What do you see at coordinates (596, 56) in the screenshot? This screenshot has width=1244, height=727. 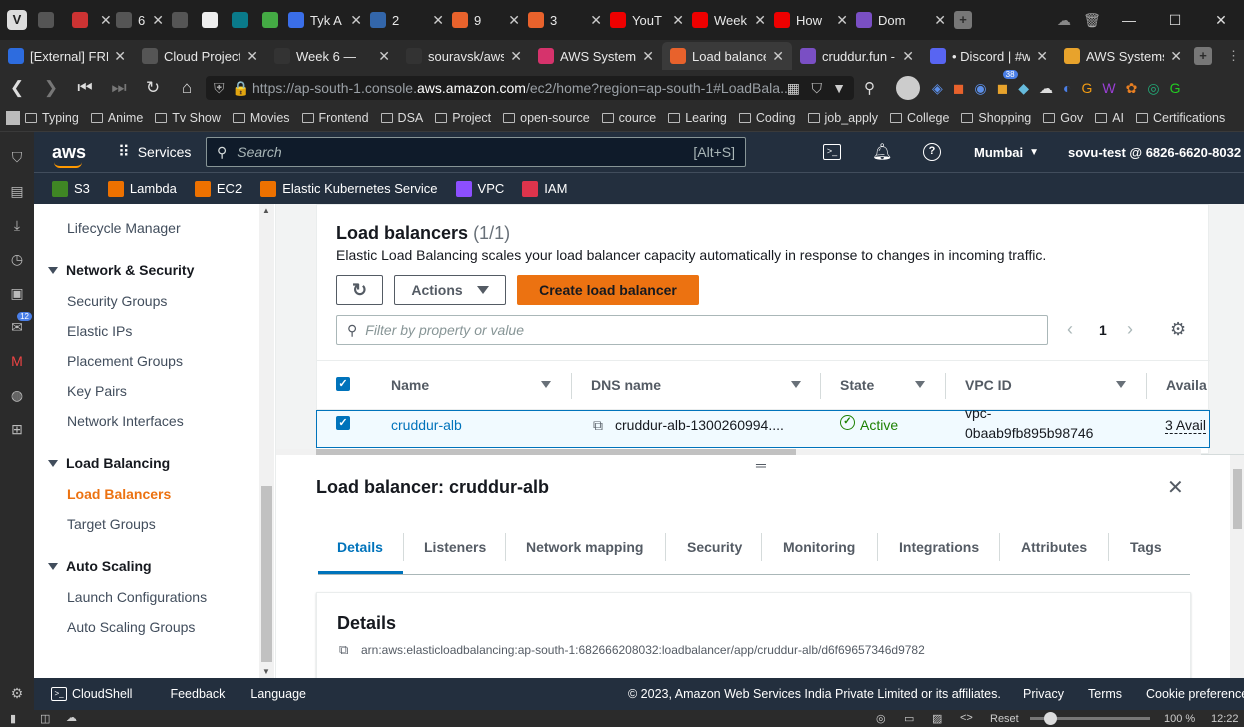 I see `browser-tab: AWS Systems ✕` at bounding box center [596, 56].